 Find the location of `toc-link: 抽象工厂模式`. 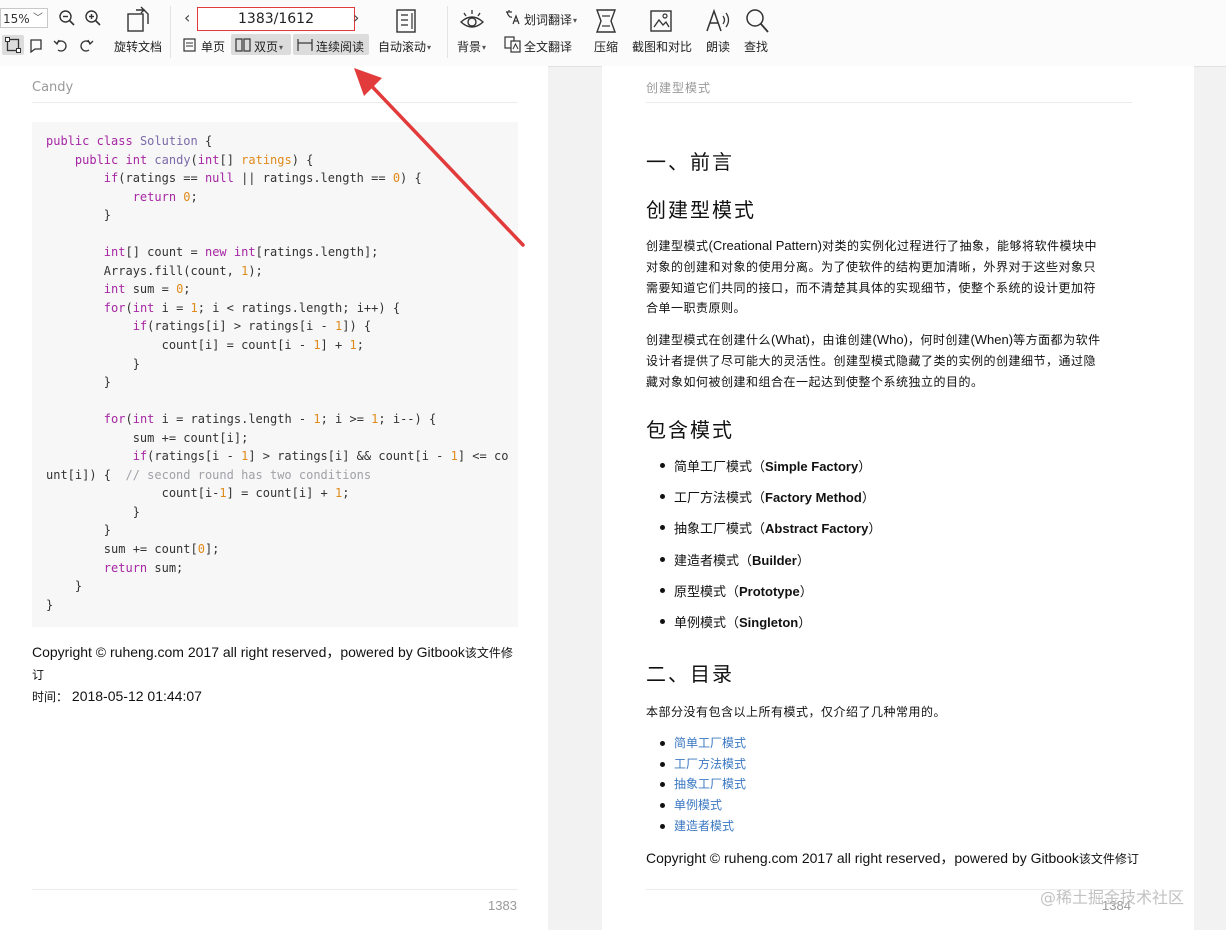

toc-link: 抽象工厂模式 is located at coordinates (710, 783).